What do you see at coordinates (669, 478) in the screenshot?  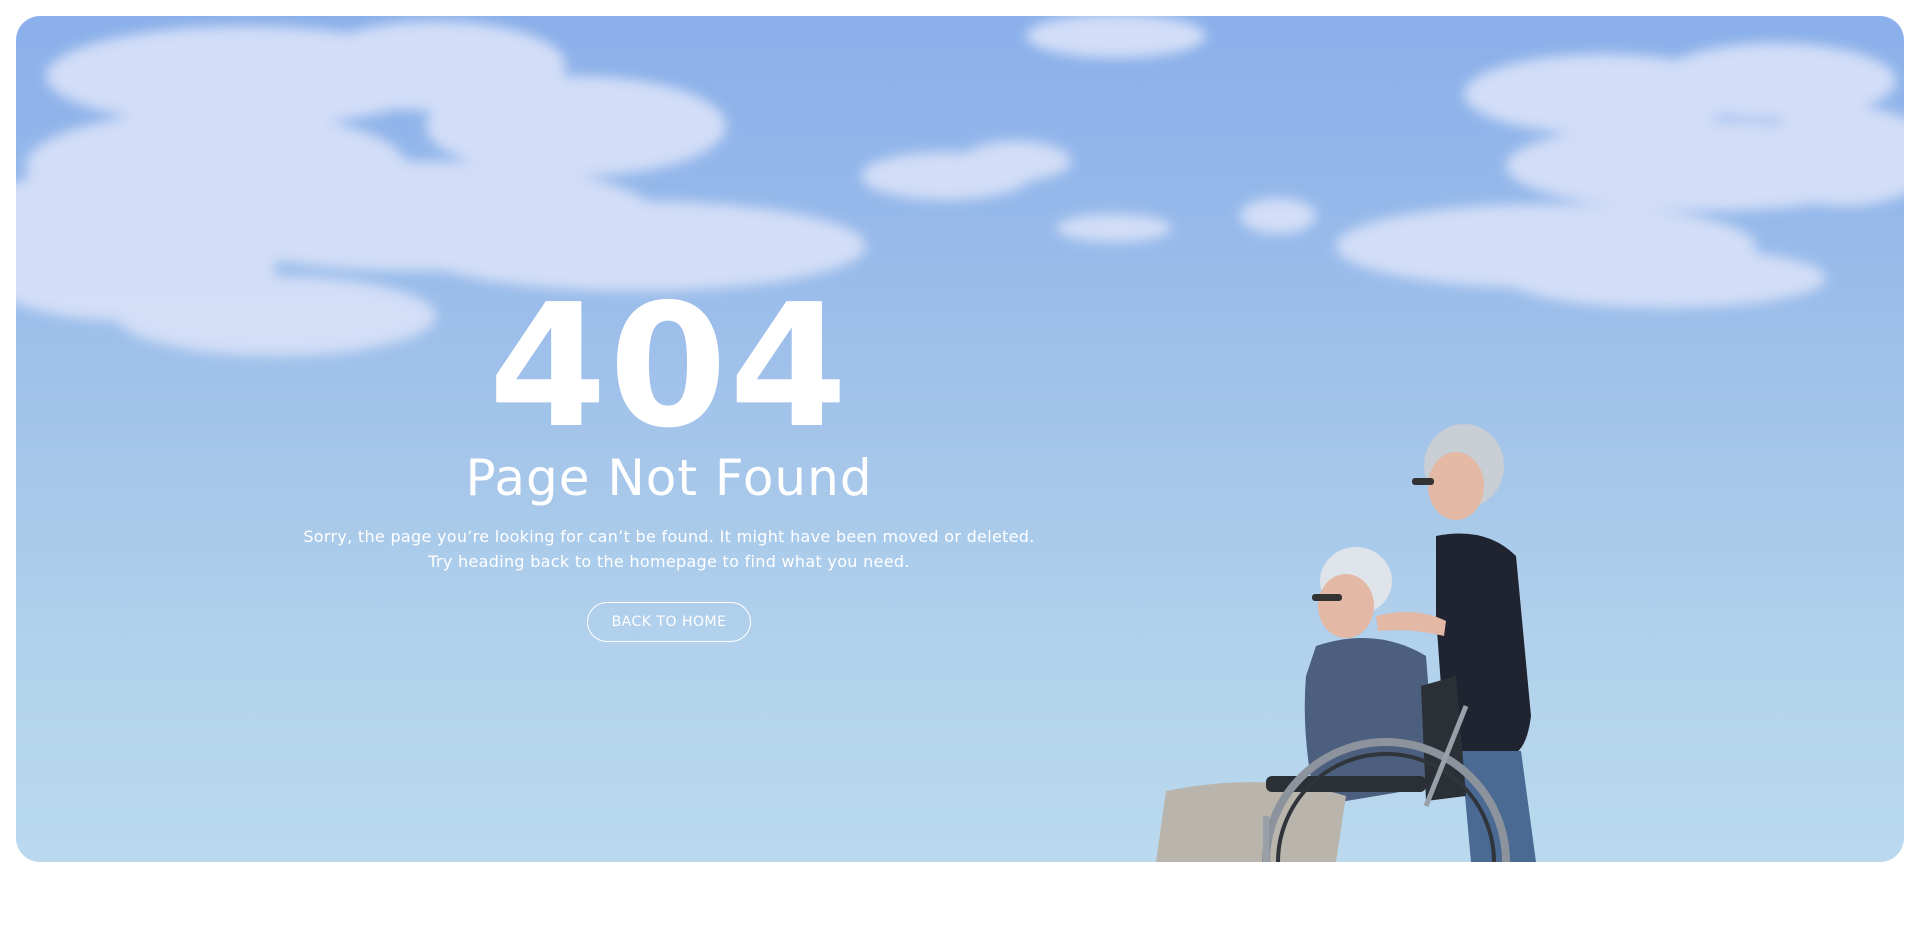 I see `error-title: Page Not Found` at bounding box center [669, 478].